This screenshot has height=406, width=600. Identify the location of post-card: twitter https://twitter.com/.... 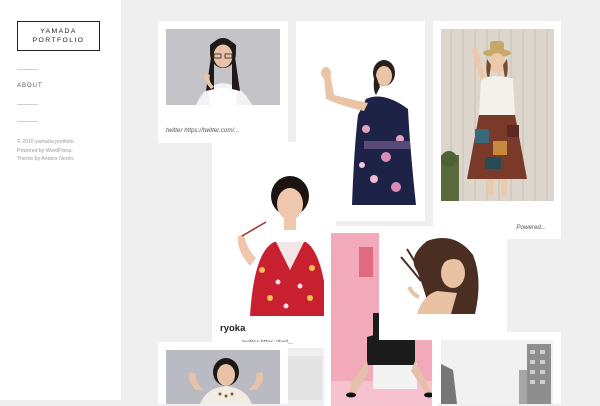
(223, 82).